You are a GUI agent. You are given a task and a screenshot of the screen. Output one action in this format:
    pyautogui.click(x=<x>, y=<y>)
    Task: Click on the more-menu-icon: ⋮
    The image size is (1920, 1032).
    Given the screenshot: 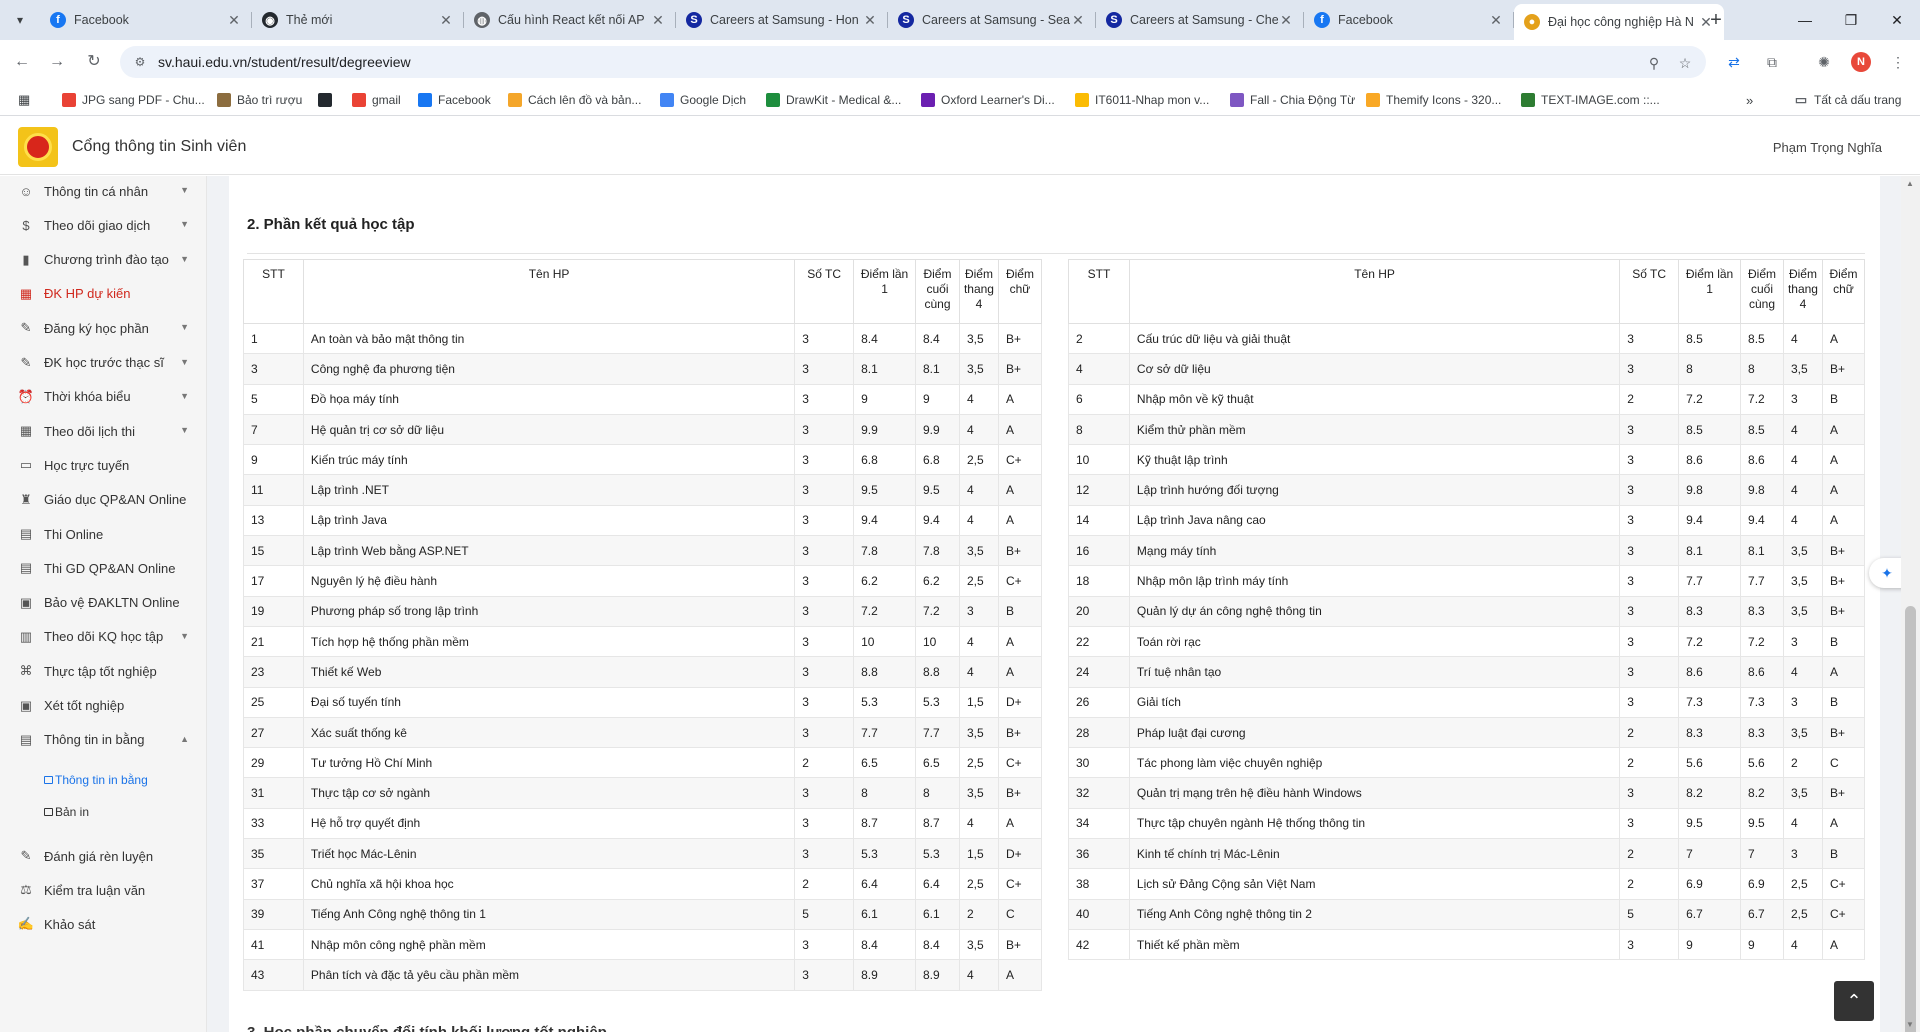 What is the action you would take?
    pyautogui.click(x=1898, y=62)
    